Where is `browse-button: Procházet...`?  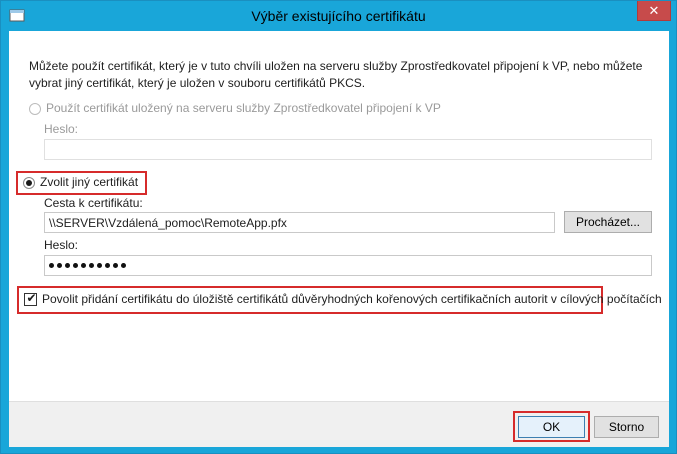 browse-button: Procházet... is located at coordinates (608, 222).